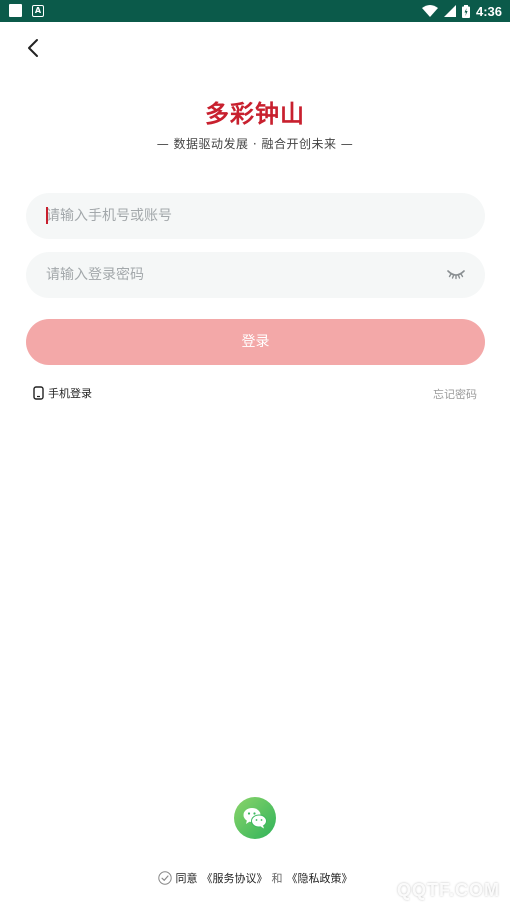  What do you see at coordinates (236, 275) in the screenshot?
I see `password-input` at bounding box center [236, 275].